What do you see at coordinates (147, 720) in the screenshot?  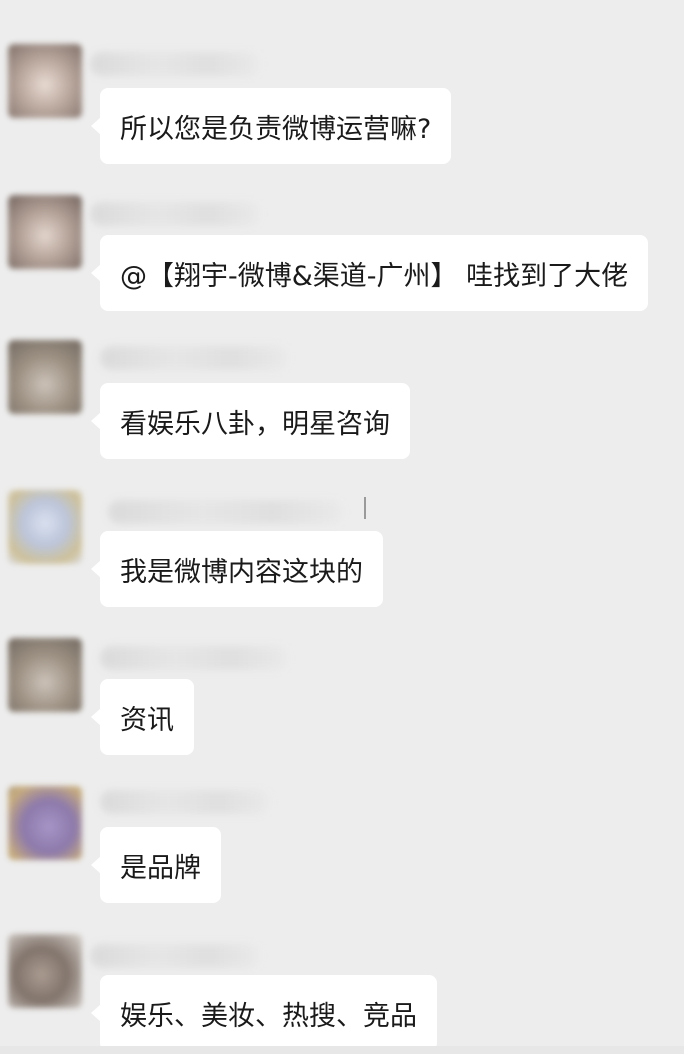 I see `message-text: 资讯` at bounding box center [147, 720].